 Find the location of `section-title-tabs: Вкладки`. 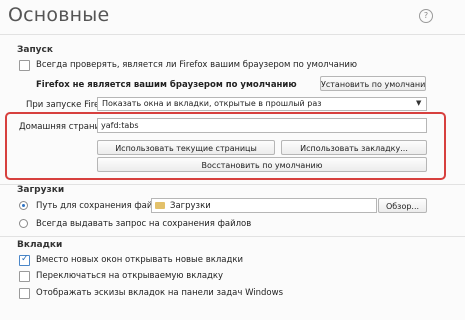

section-title-tabs: Вкладки is located at coordinates (40, 245).